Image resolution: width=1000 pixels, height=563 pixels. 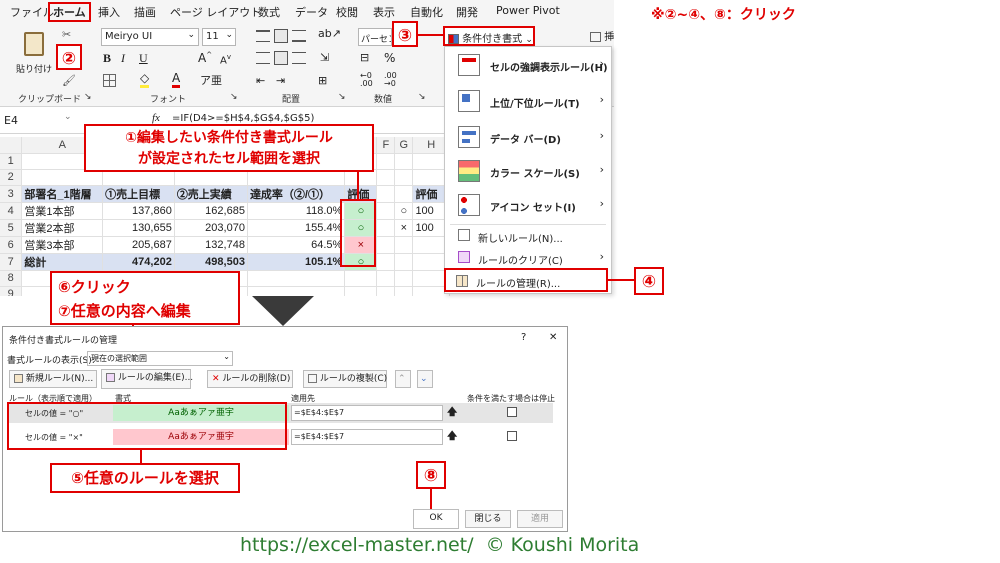 What do you see at coordinates (211, 245) in the screenshot?
I see `cell: 132,748` at bounding box center [211, 245].